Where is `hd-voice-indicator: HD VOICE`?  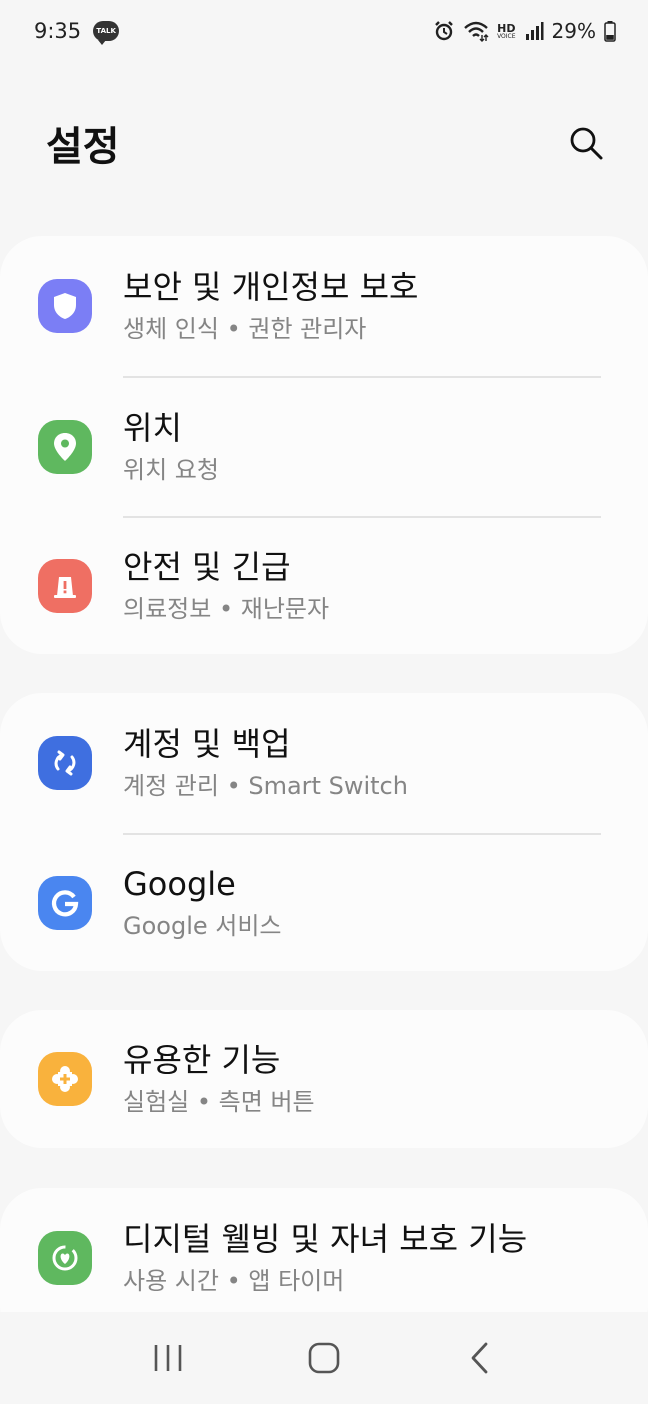 hd-voice-indicator: HD VOICE is located at coordinates (506, 31).